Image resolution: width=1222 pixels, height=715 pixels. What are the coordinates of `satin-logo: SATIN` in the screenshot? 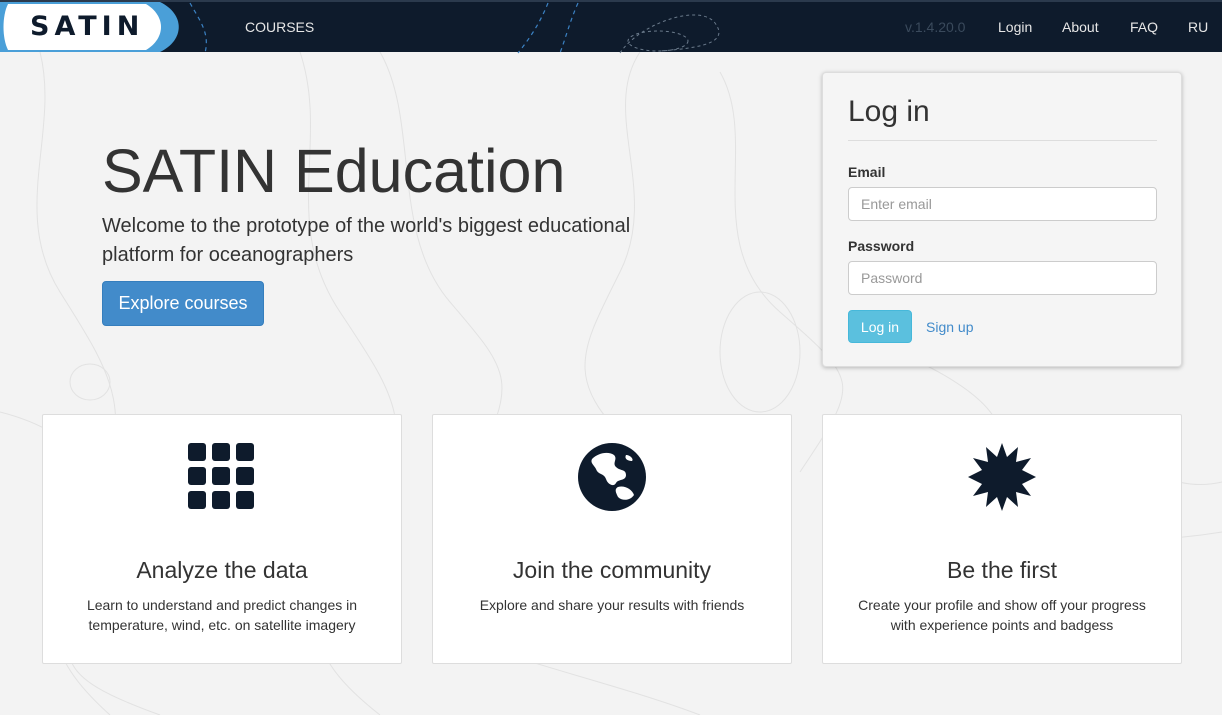 It's located at (90, 27).